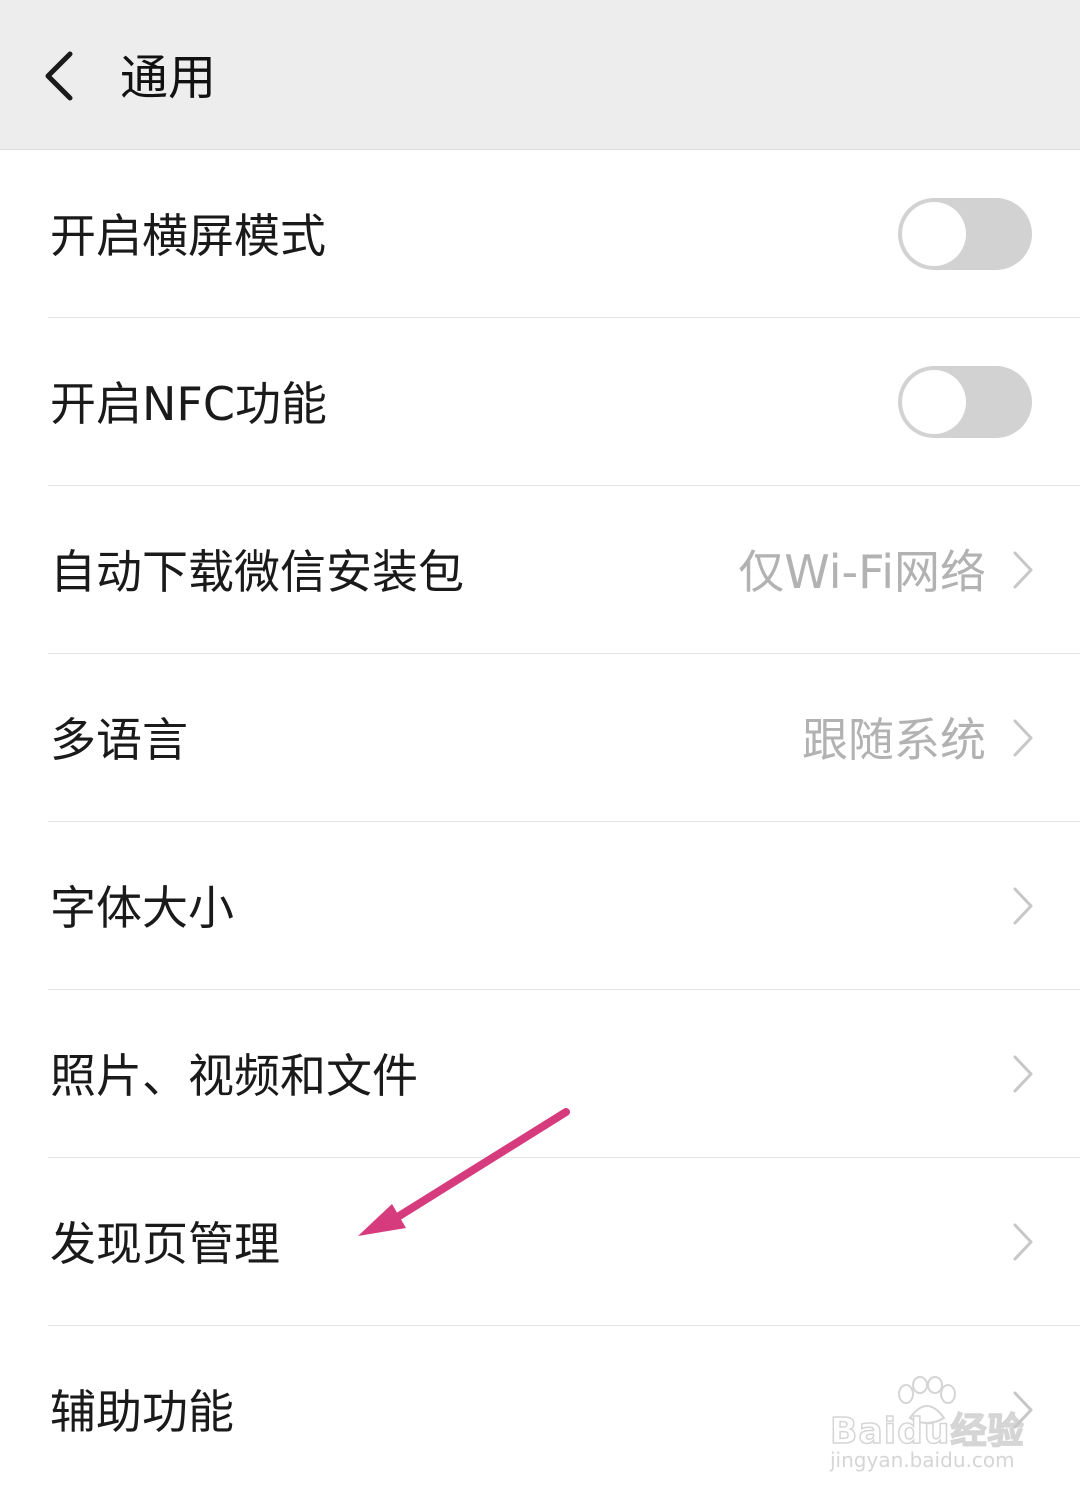 Image resolution: width=1080 pixels, height=1494 pixels. I want to click on setting-value: 跟随系统, so click(894, 740).